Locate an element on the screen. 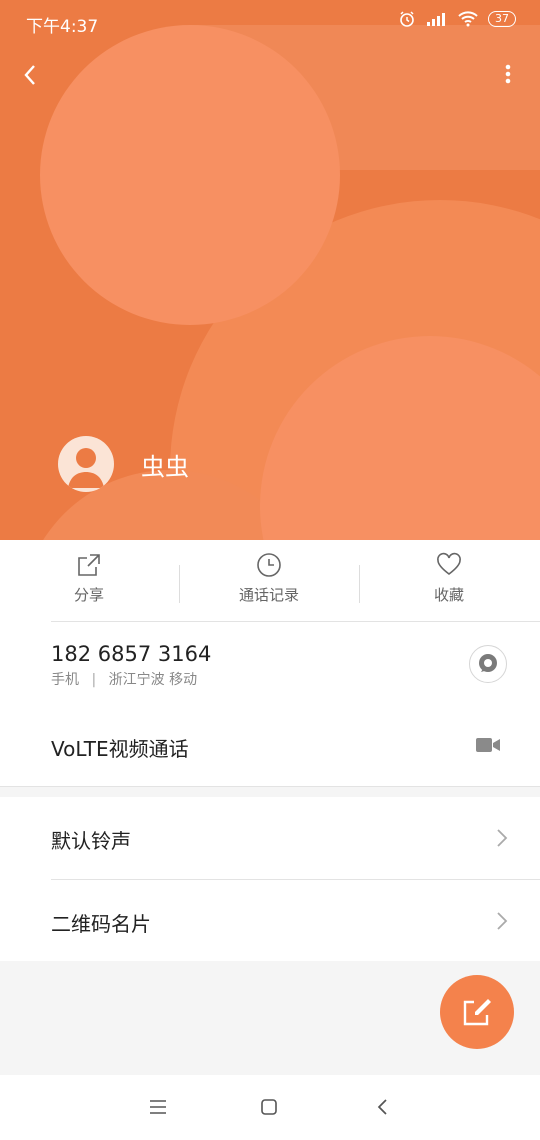 Image resolution: width=540 pixels, height=1140 pixels. share-icon is located at coordinates (89, 565).